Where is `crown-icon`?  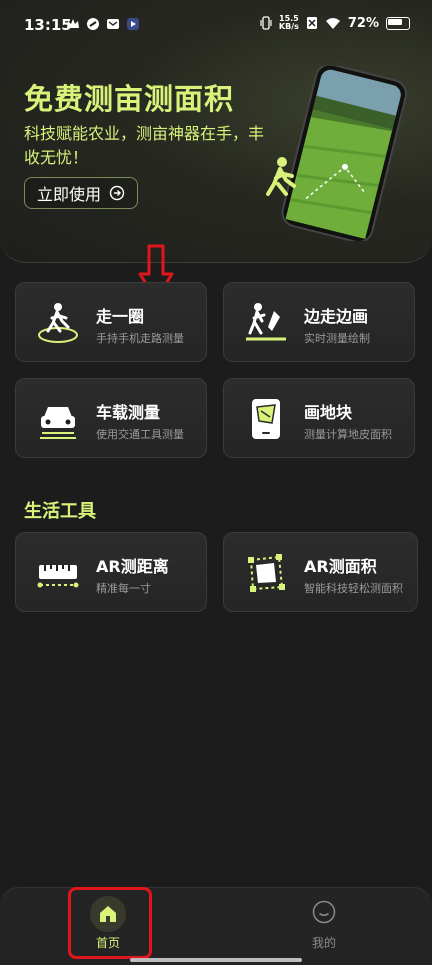
crown-icon is located at coordinates (73, 23).